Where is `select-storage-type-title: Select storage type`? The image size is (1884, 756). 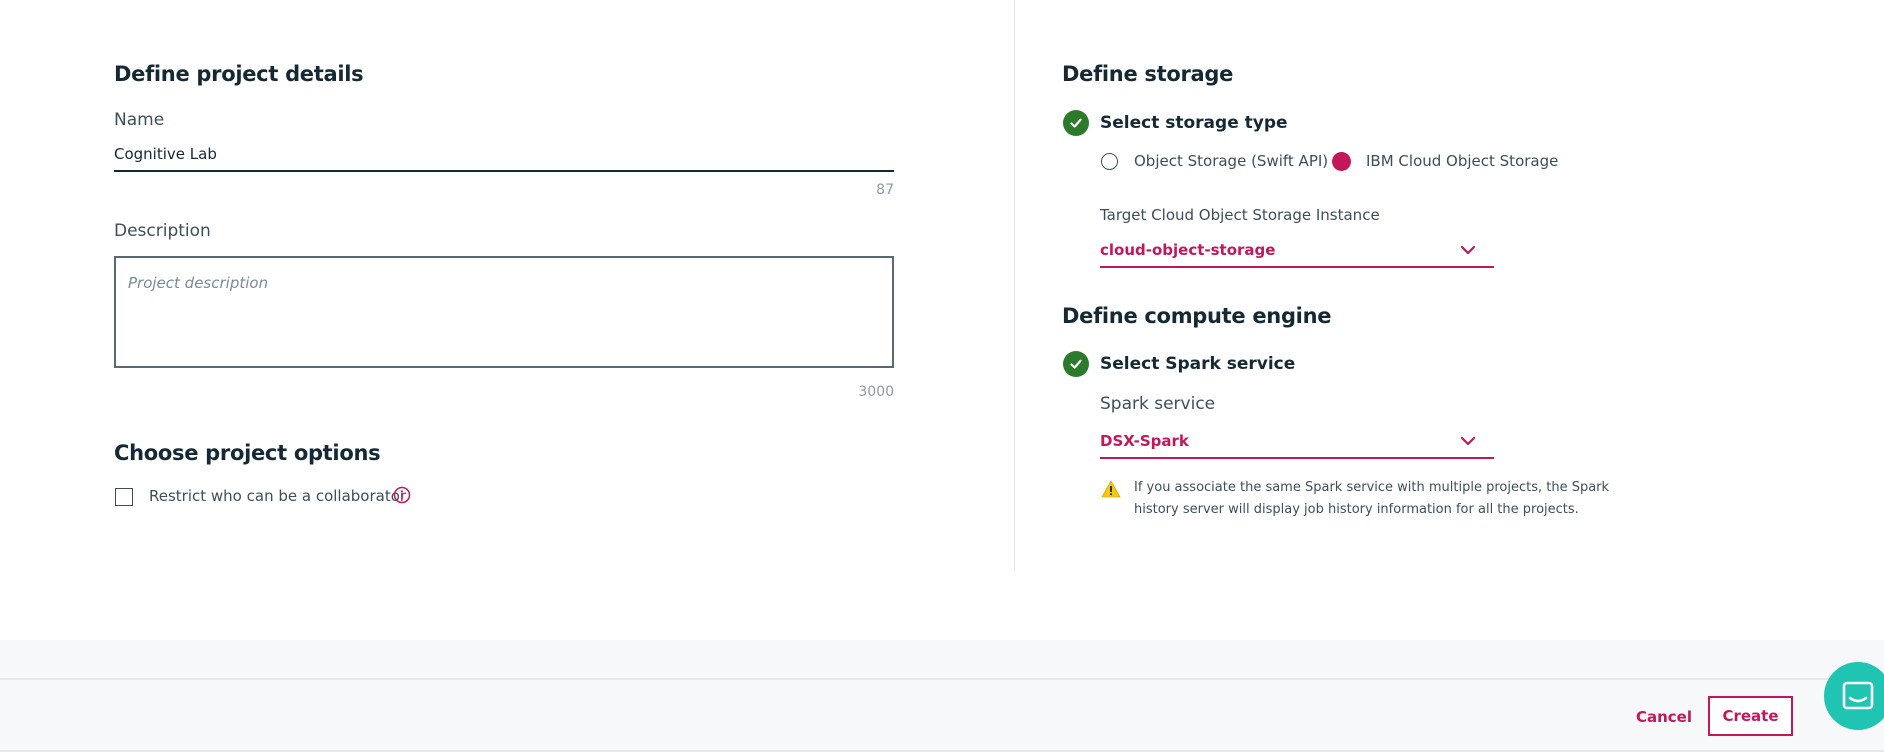 select-storage-type-title: Select storage type is located at coordinates (1194, 123).